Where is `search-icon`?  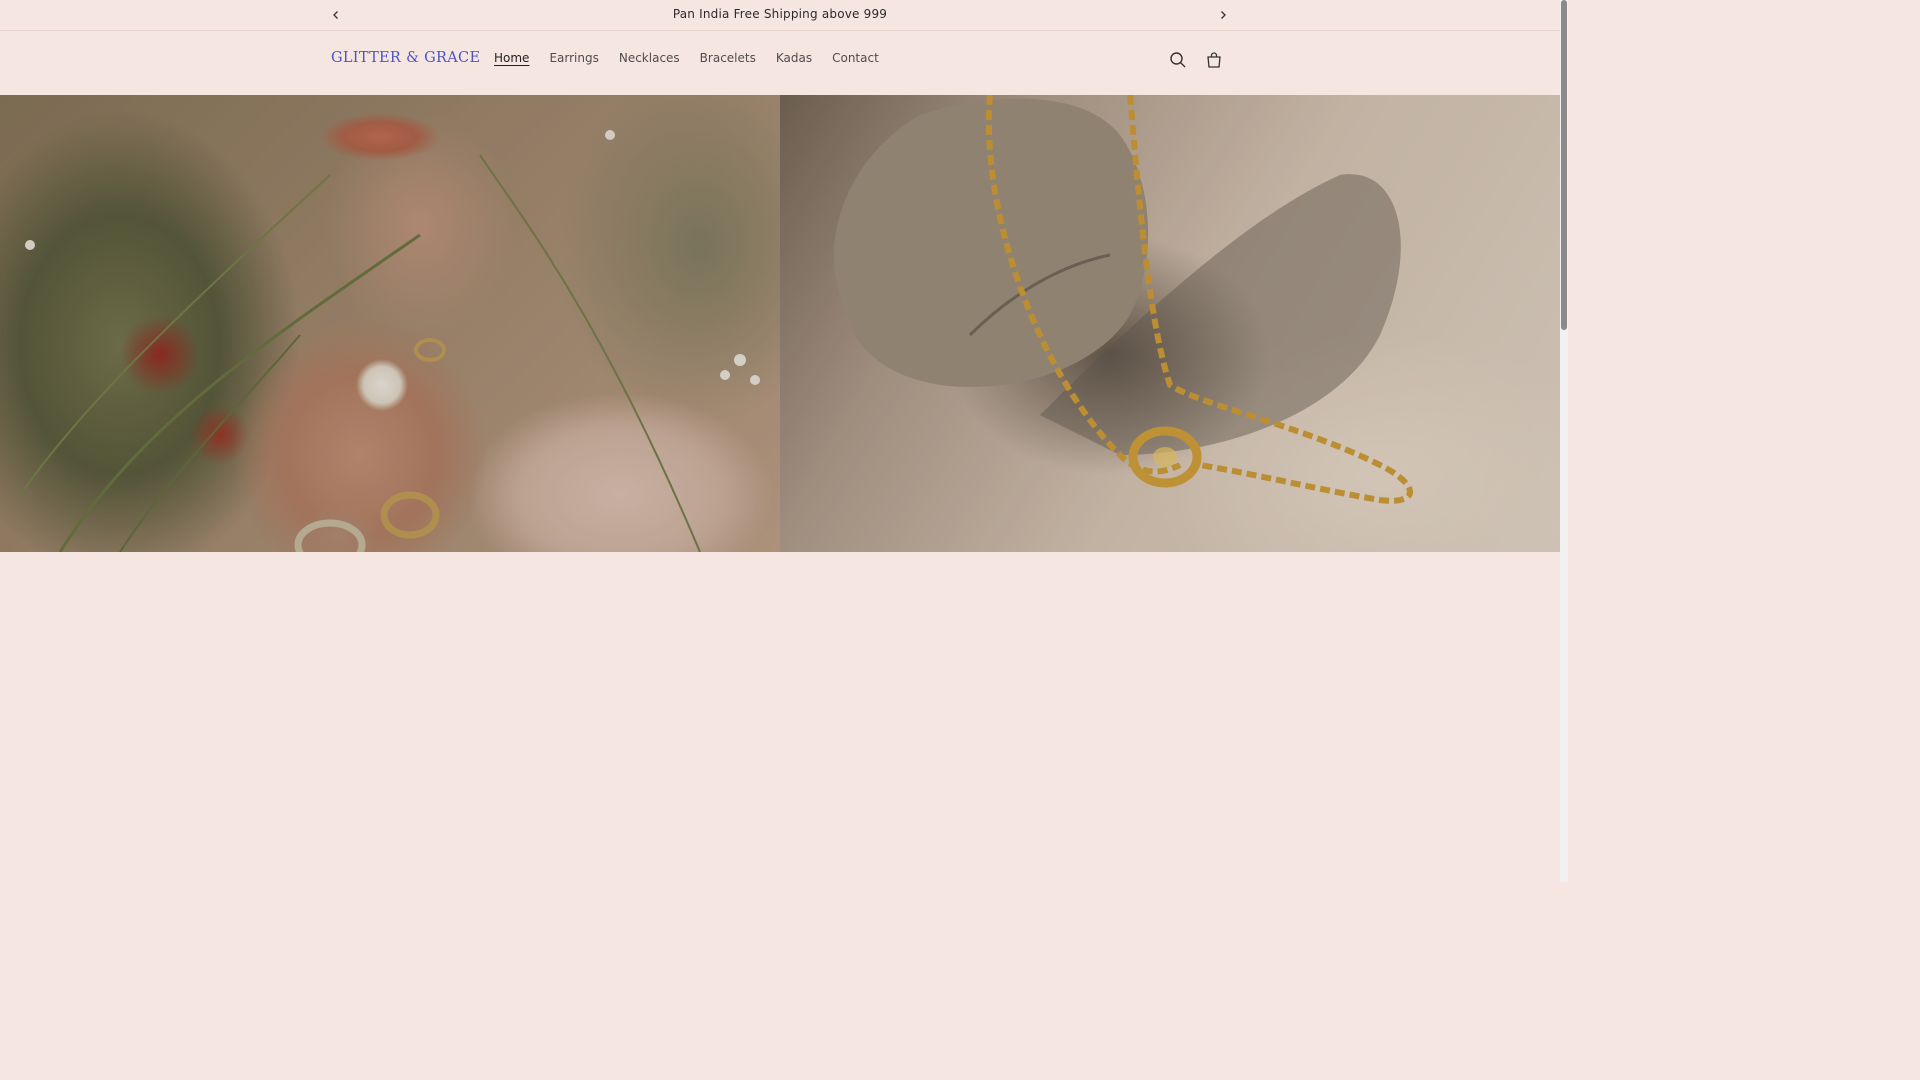
search-icon is located at coordinates (1178, 60).